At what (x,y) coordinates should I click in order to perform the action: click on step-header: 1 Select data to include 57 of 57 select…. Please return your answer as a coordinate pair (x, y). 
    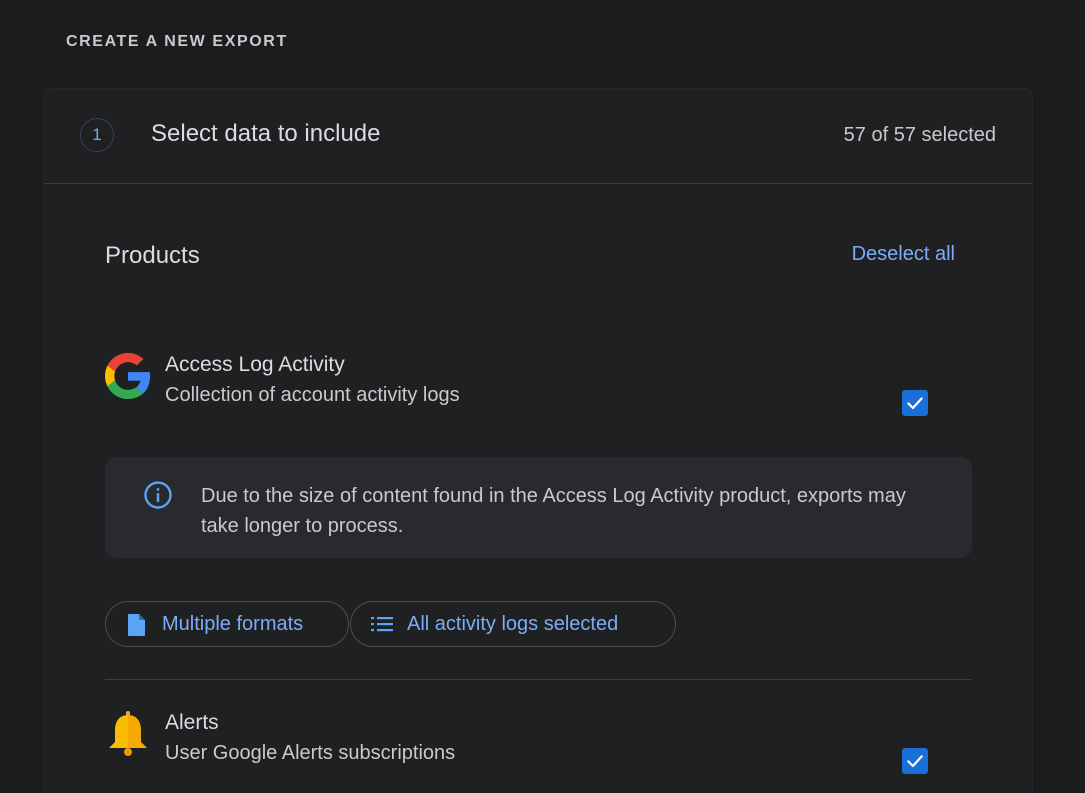
    Looking at the image, I should click on (538, 136).